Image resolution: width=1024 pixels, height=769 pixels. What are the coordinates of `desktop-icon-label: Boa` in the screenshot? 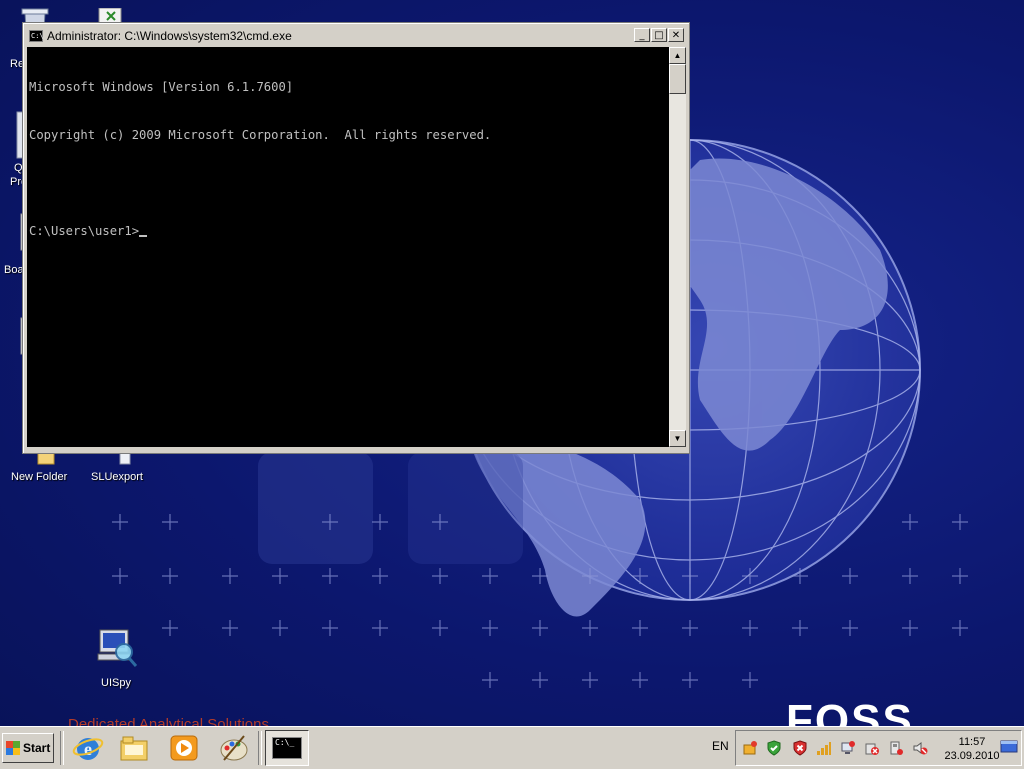 It's located at (14, 270).